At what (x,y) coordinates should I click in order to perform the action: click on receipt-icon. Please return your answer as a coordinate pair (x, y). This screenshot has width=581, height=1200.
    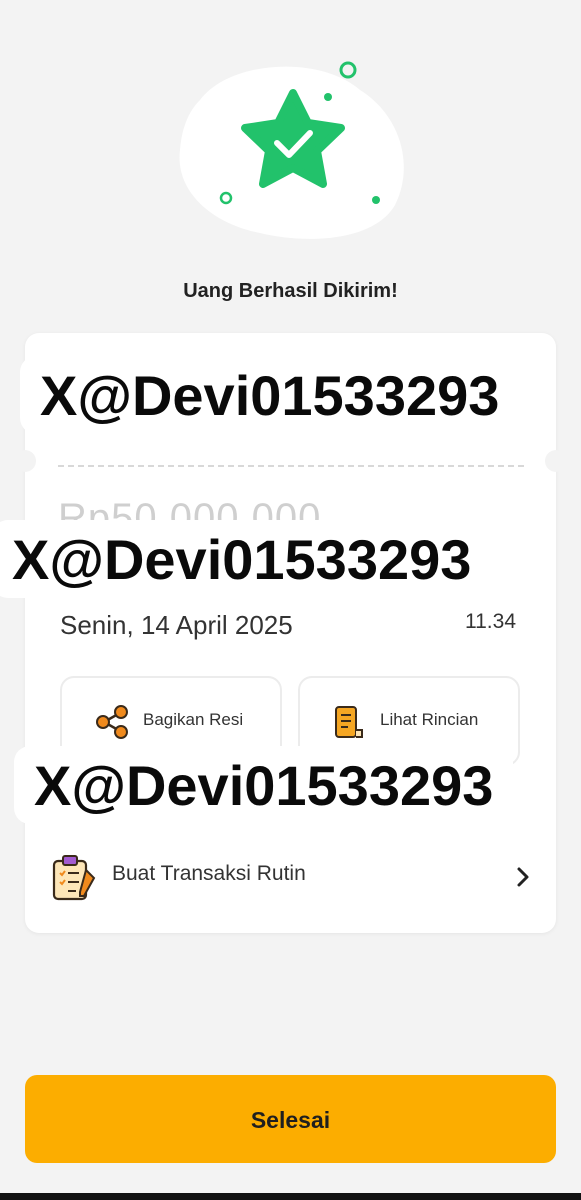
    Looking at the image, I should click on (348, 722).